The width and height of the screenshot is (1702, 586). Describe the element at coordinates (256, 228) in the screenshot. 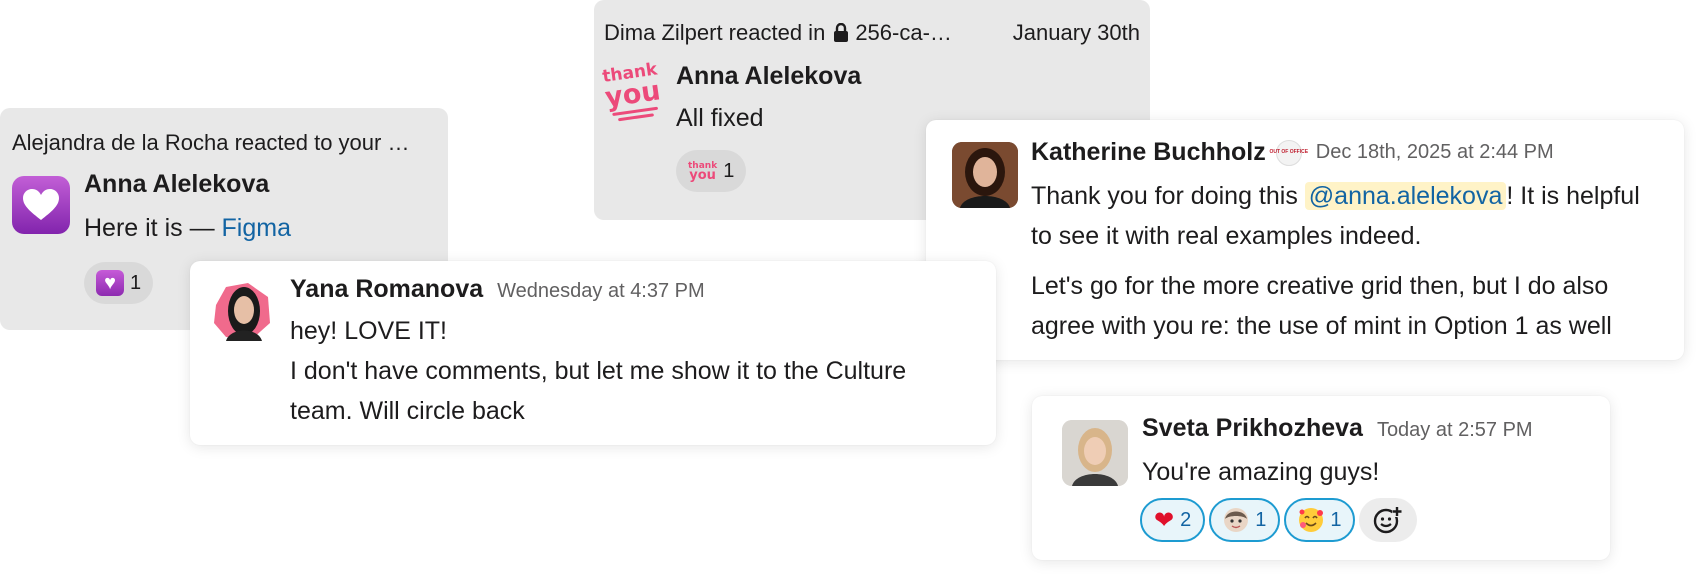

I see `figma-link: Figma` at that location.